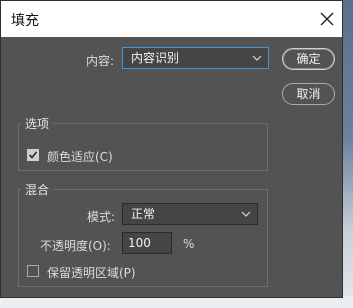 Image resolution: width=353 pixels, height=308 pixels. What do you see at coordinates (143, 214) in the screenshot?
I see `mode-value: 正常` at bounding box center [143, 214].